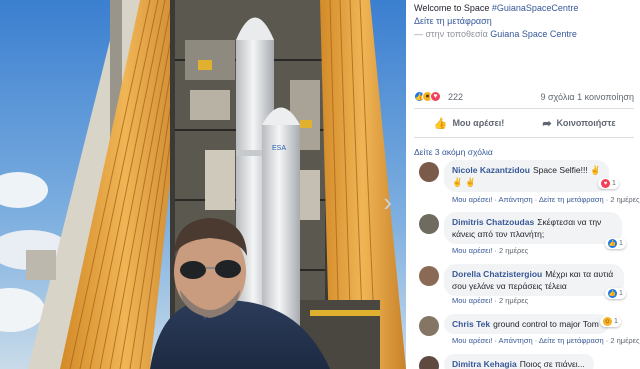 This screenshot has width=640, height=369. I want to click on view-more-comments-link: Δείτε 3 ακόμη σχόλια, so click(453, 152).